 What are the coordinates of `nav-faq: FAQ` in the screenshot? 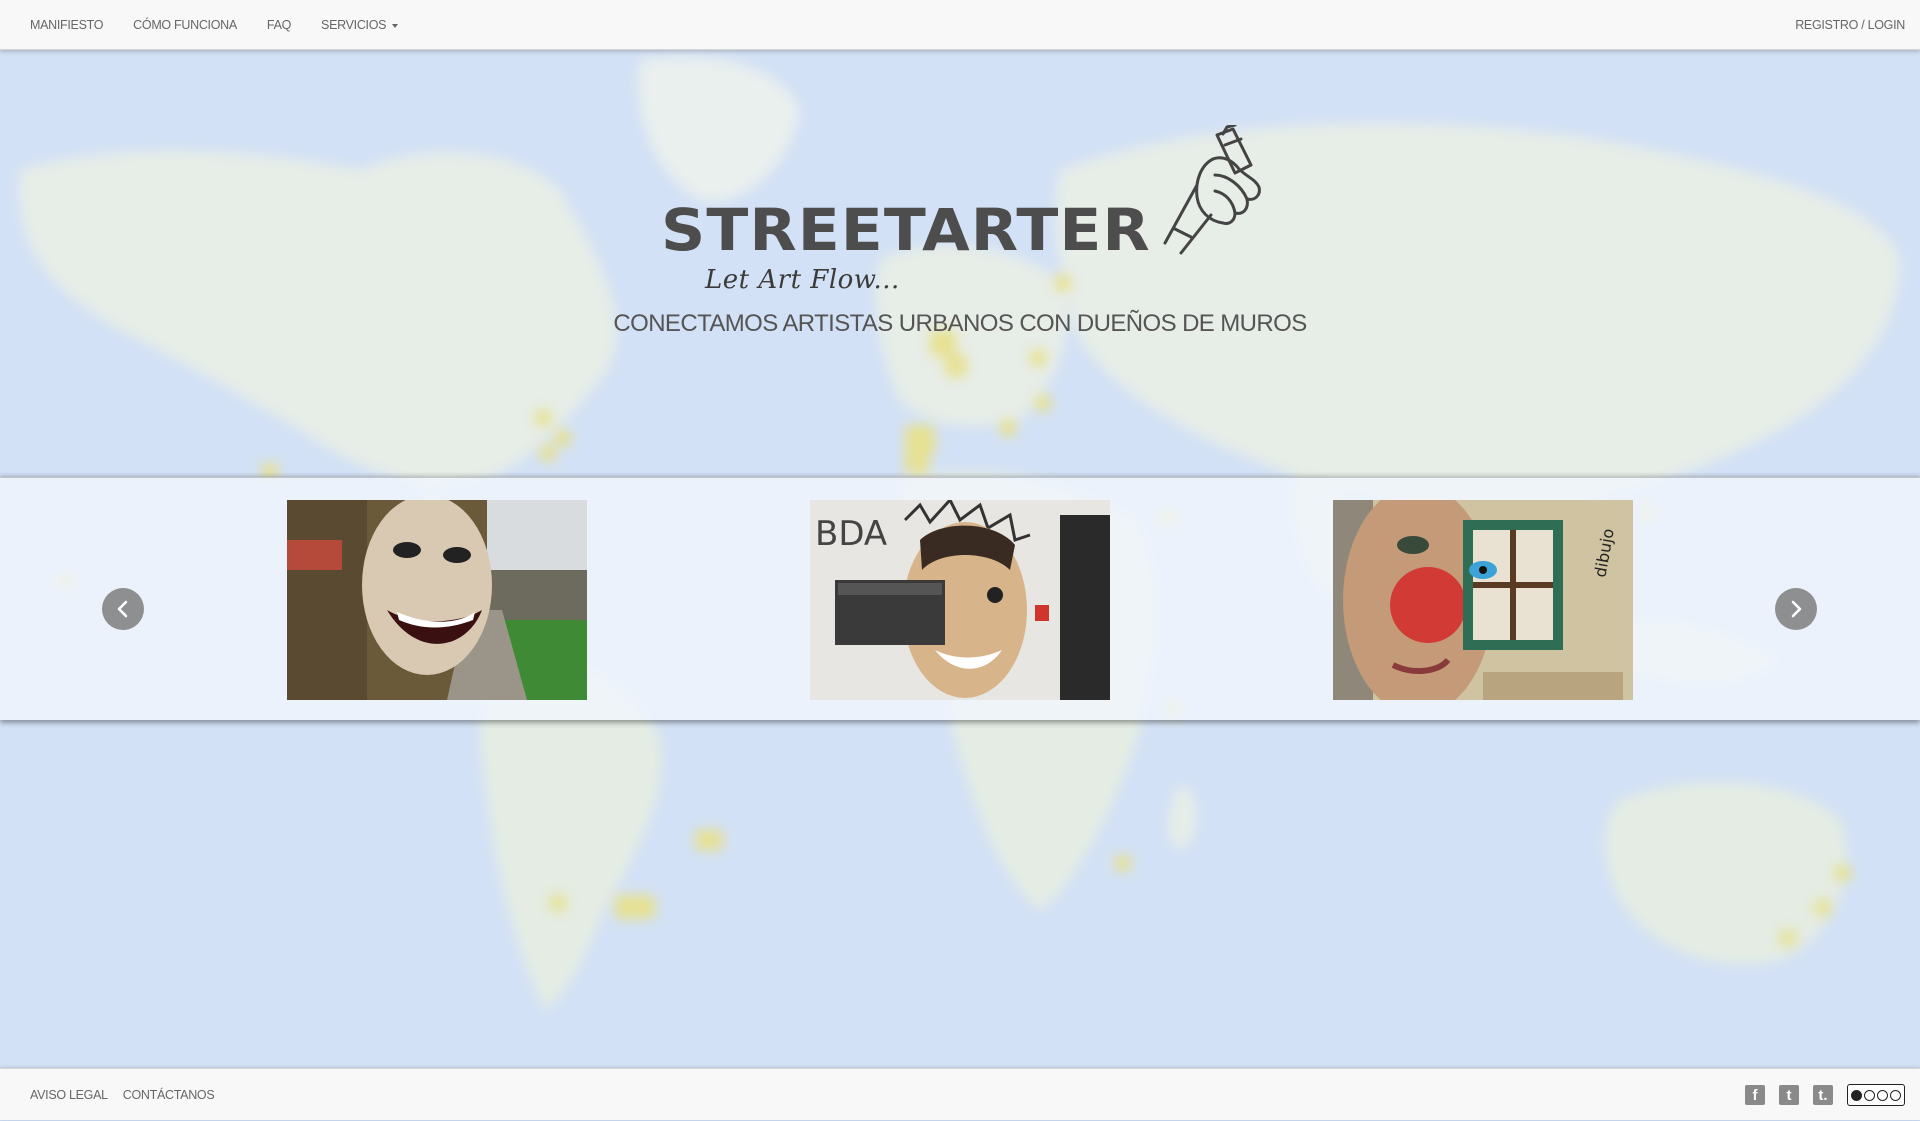 It's located at (279, 25).